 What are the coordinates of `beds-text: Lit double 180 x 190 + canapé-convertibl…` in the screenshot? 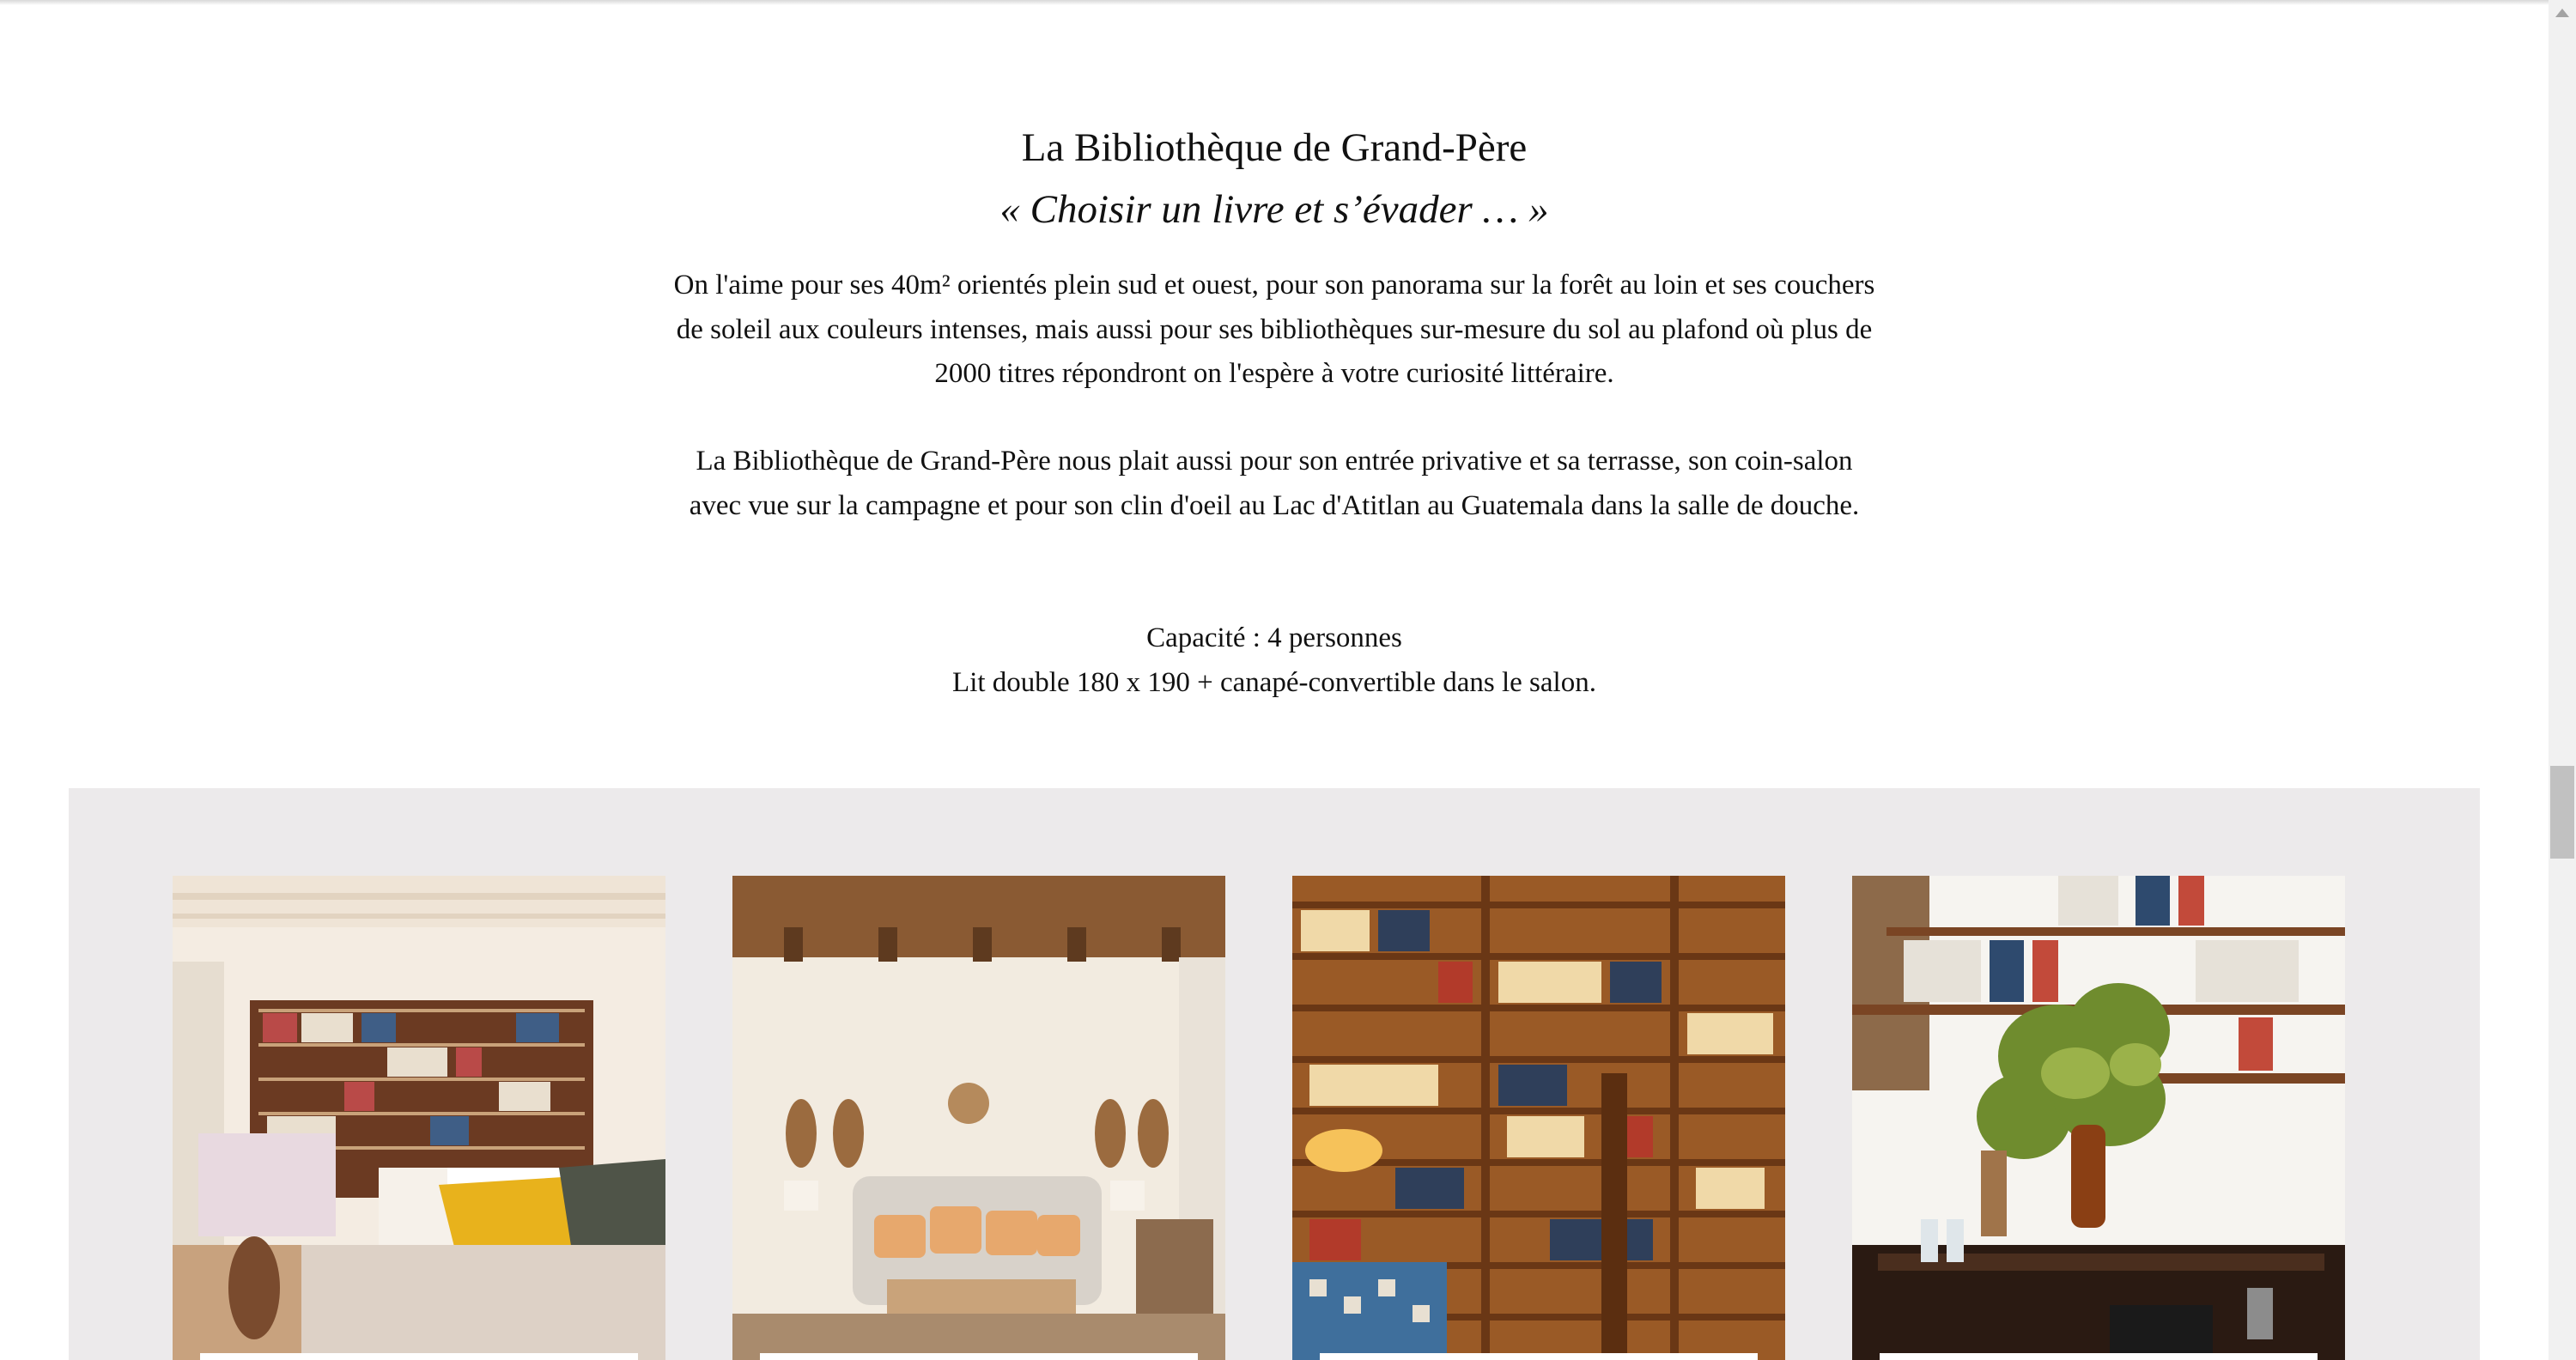 It's located at (1274, 682).